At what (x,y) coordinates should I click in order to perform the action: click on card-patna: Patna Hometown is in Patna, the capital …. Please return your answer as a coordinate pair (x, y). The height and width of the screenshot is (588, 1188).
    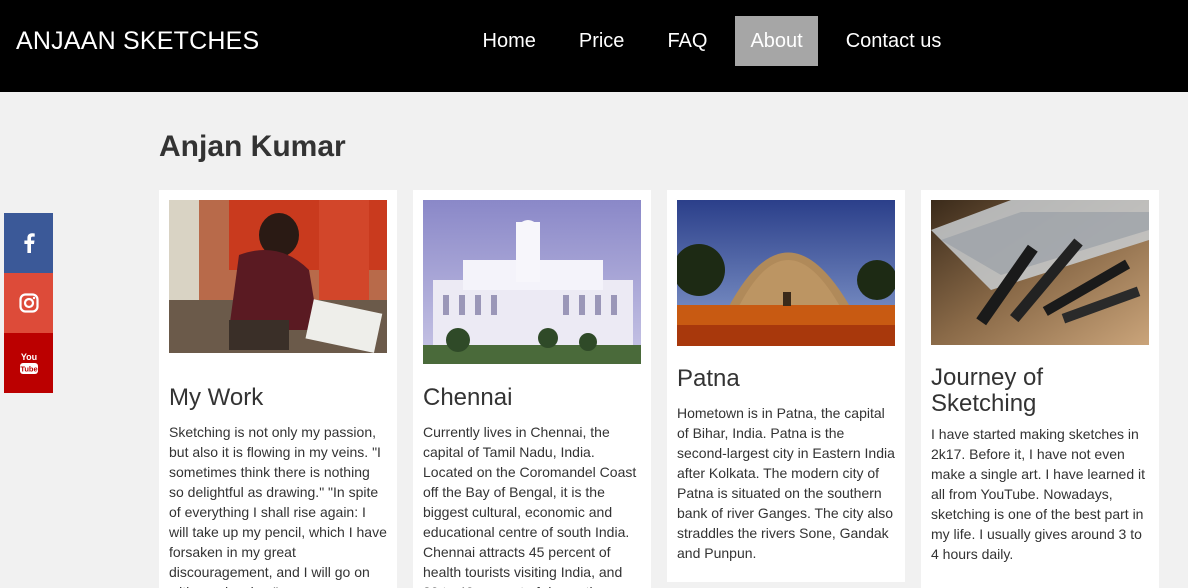
    Looking at the image, I should click on (786, 386).